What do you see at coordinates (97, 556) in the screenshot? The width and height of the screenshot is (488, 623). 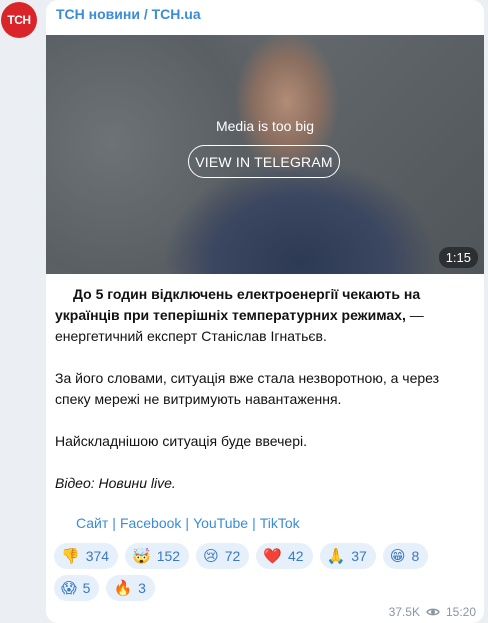 I see `reaction-count: 374` at bounding box center [97, 556].